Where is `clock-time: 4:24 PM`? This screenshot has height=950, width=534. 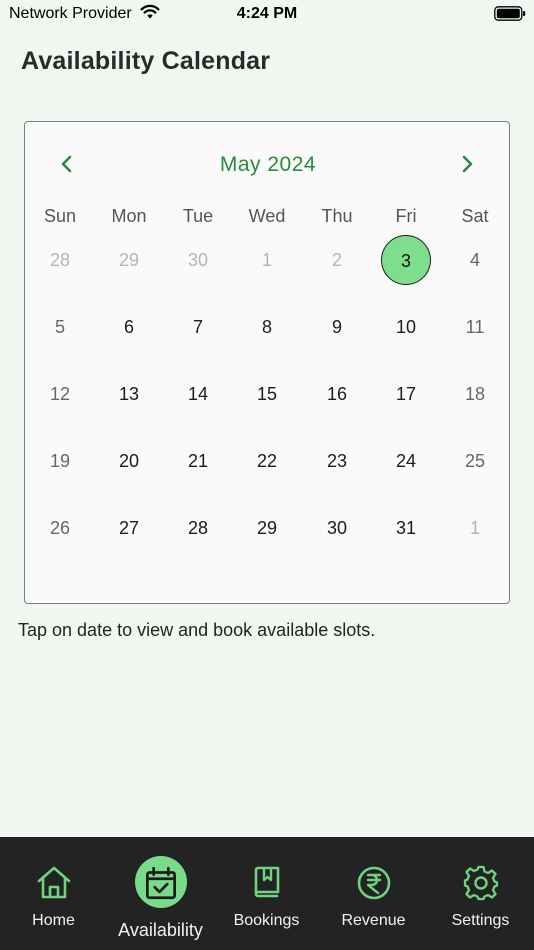 clock-time: 4:24 PM is located at coordinates (267, 13).